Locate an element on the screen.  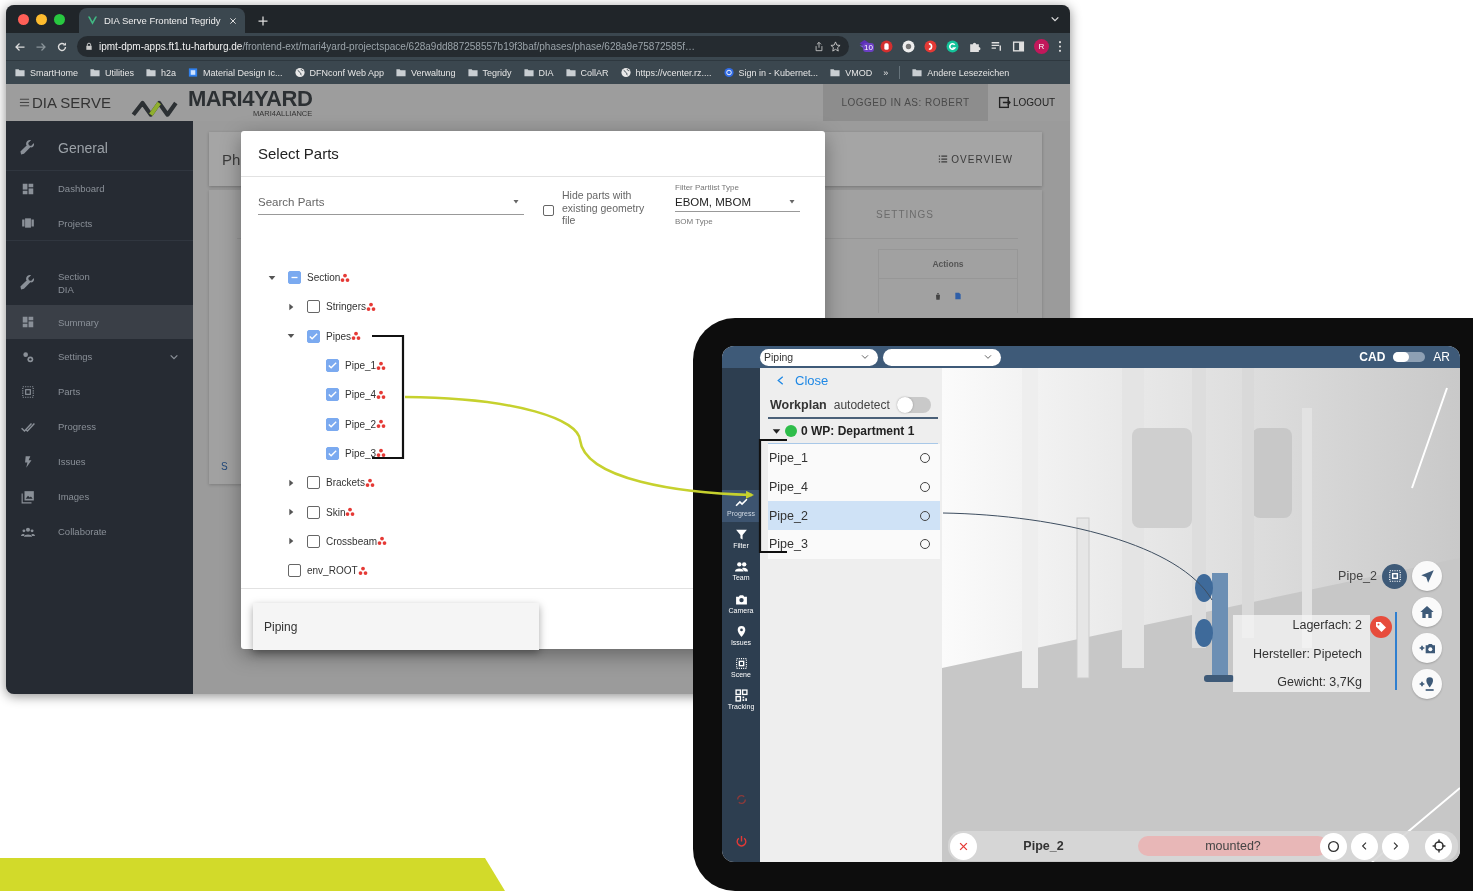
status-dot is located at coordinates (791, 431).